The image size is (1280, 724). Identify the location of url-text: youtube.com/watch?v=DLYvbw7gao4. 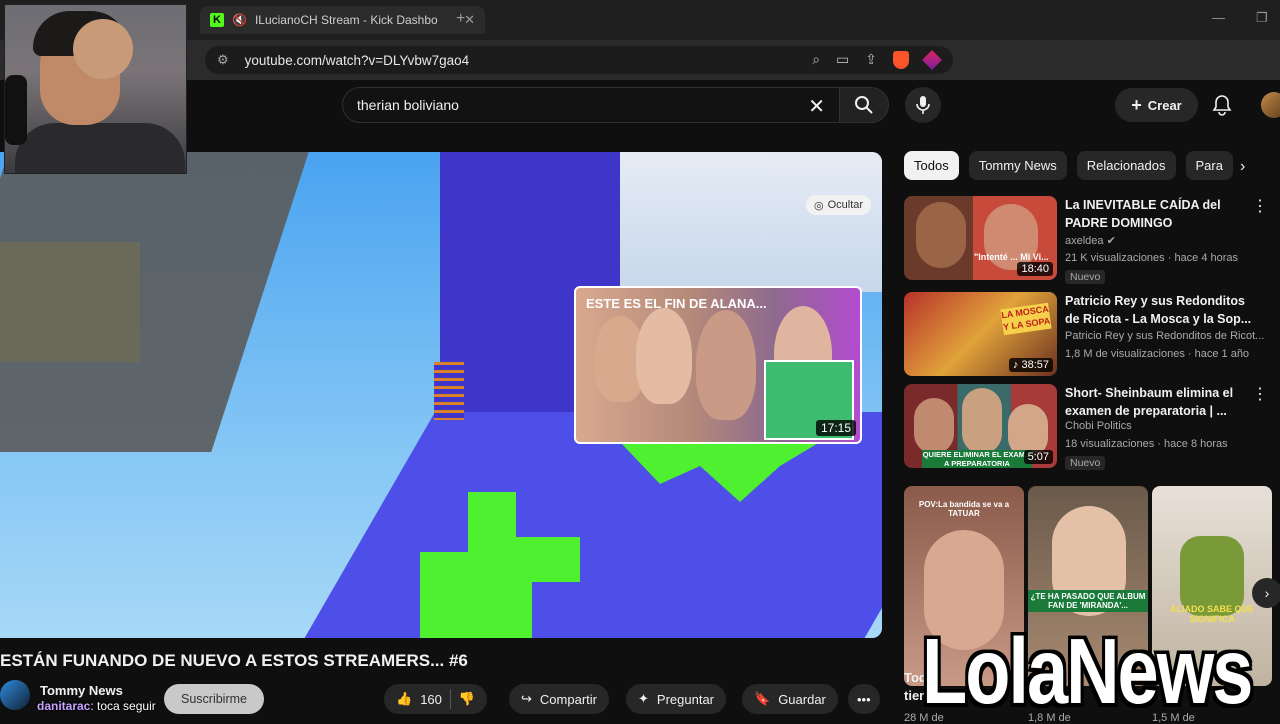
(357, 60).